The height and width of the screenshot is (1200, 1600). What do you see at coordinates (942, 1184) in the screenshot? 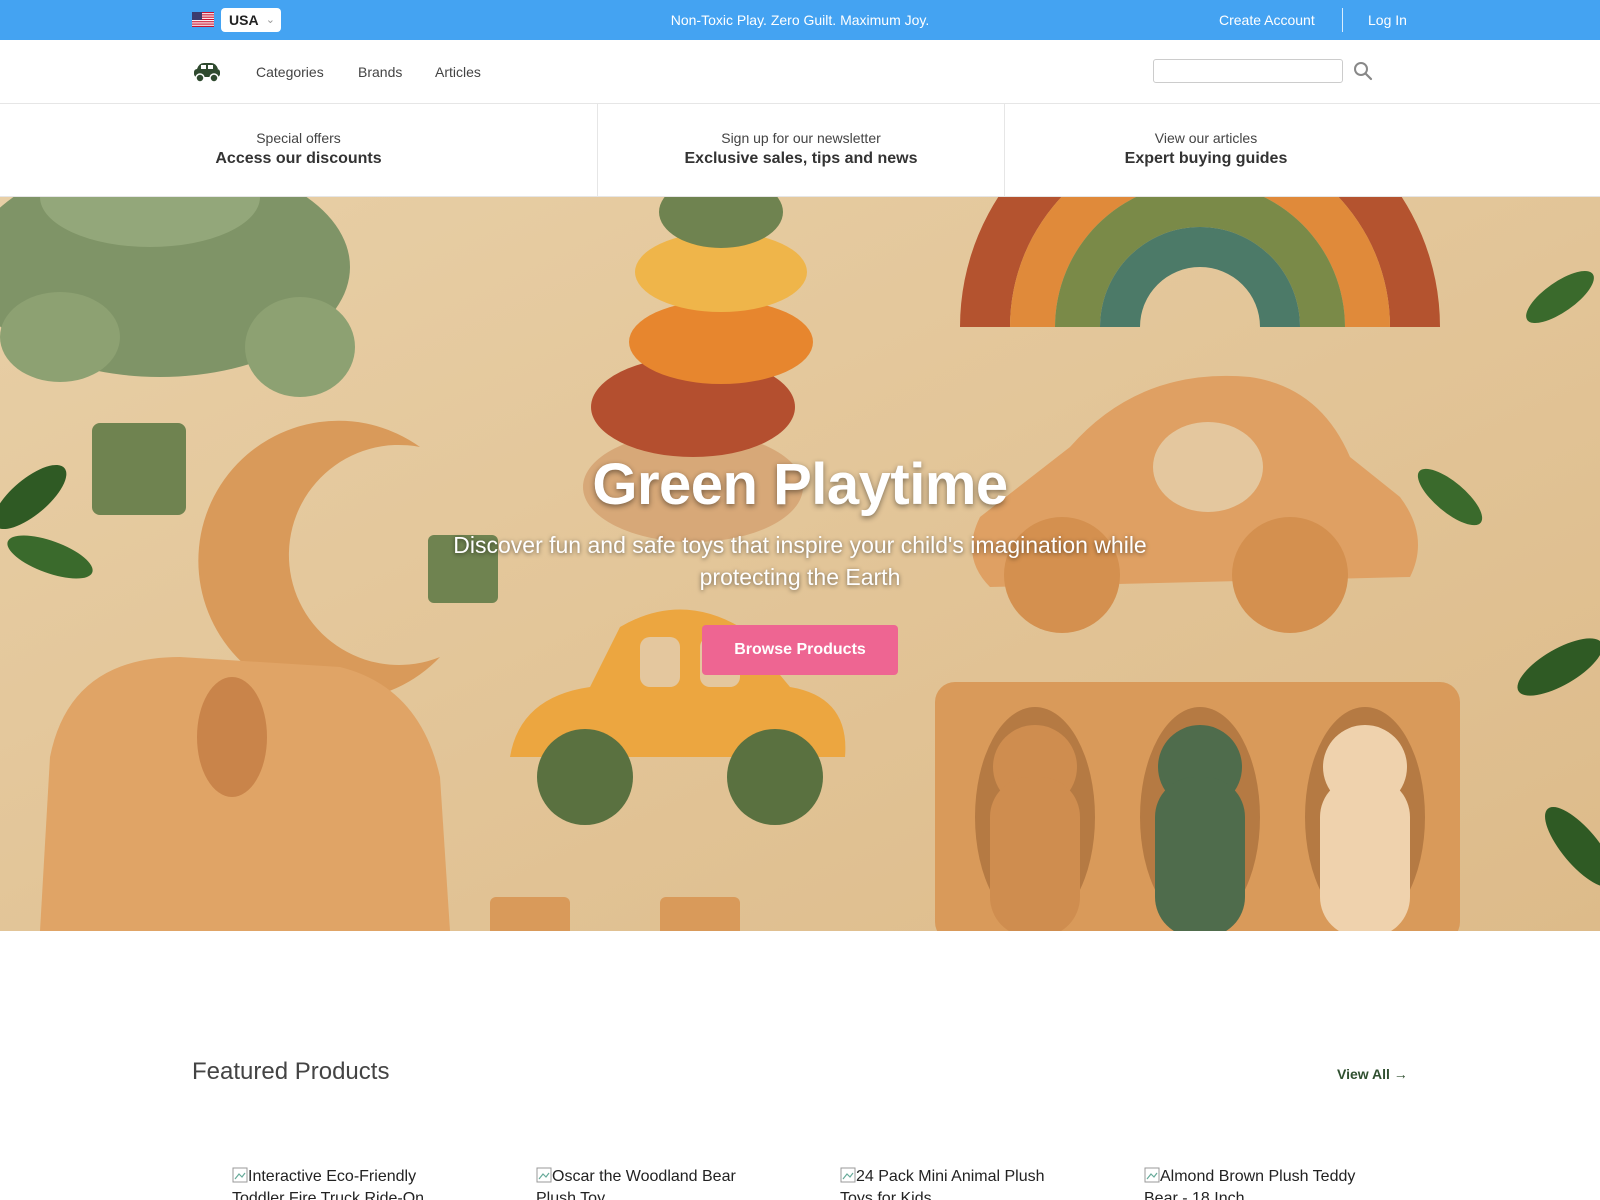
I see `product-name: 24 Pack Mini Animal Plush Toys for Kids` at bounding box center [942, 1184].